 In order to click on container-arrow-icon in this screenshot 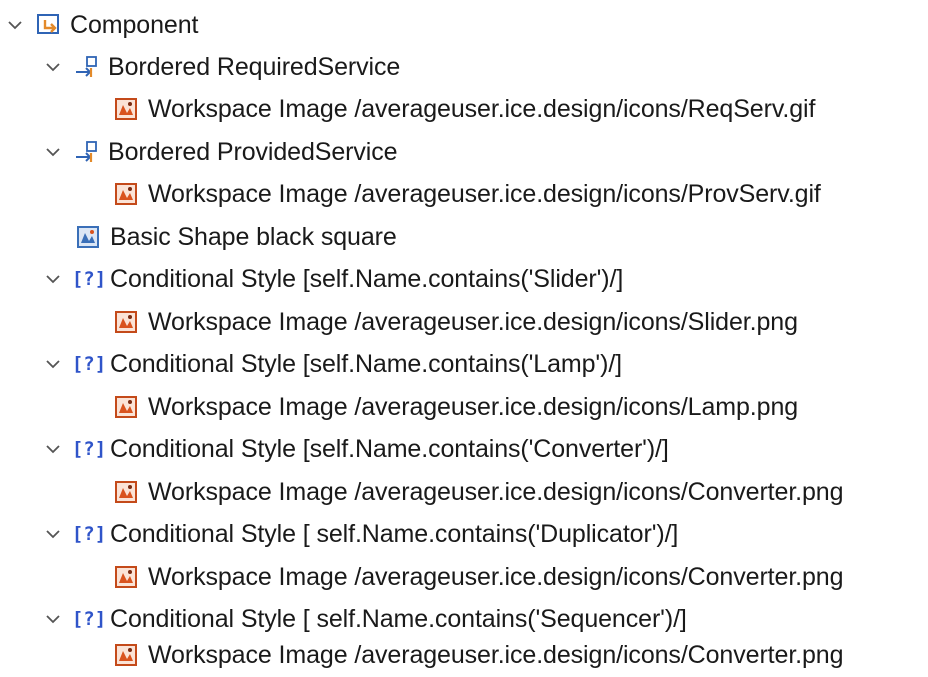, I will do `click(48, 25)`.